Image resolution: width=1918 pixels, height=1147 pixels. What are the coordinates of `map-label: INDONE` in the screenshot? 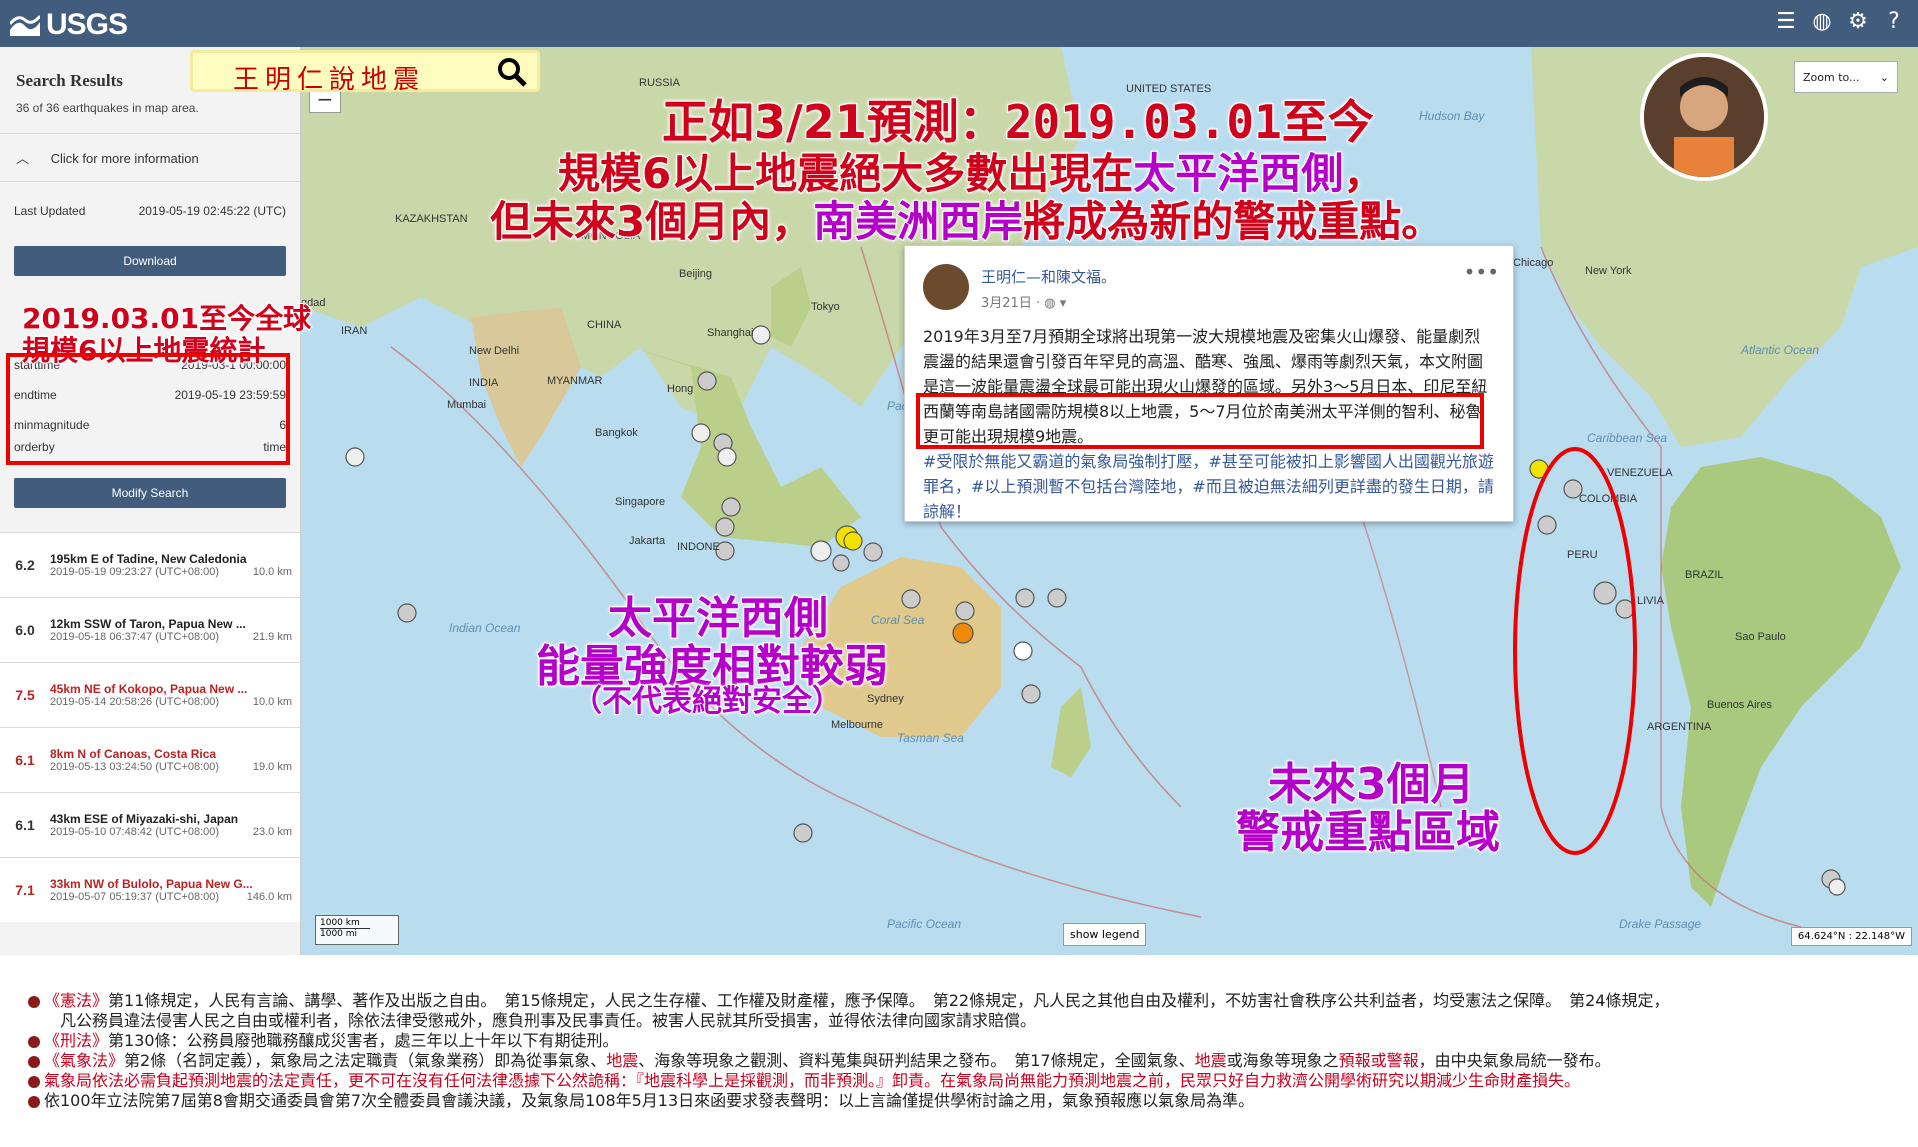 It's located at (698, 547).